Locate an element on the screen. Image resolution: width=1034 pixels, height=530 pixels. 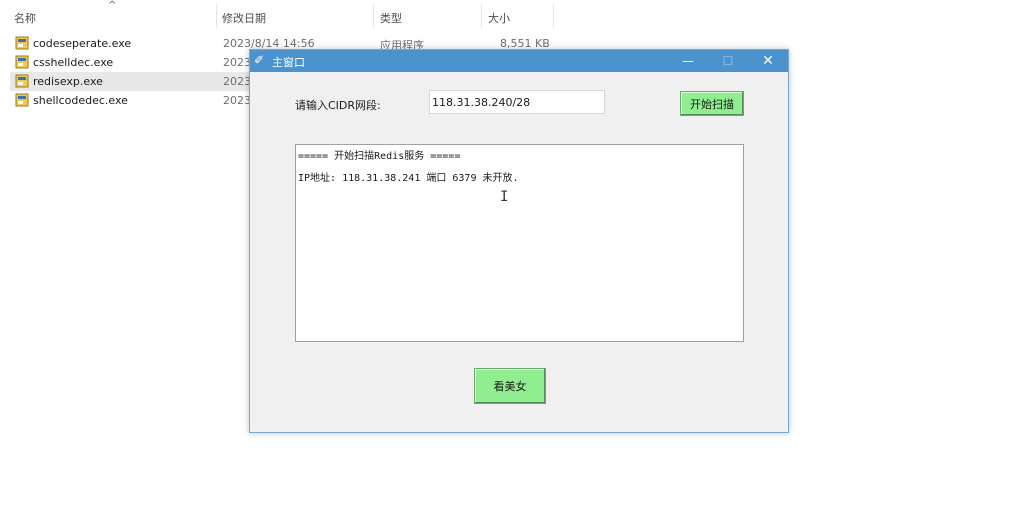
maximize-button: ☐ is located at coordinates (728, 61).